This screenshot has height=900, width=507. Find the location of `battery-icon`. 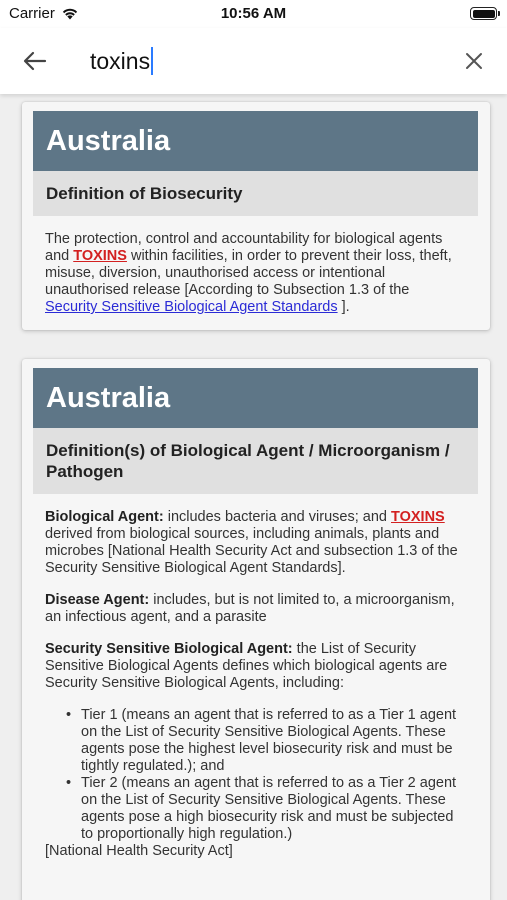

battery-icon is located at coordinates (485, 13).